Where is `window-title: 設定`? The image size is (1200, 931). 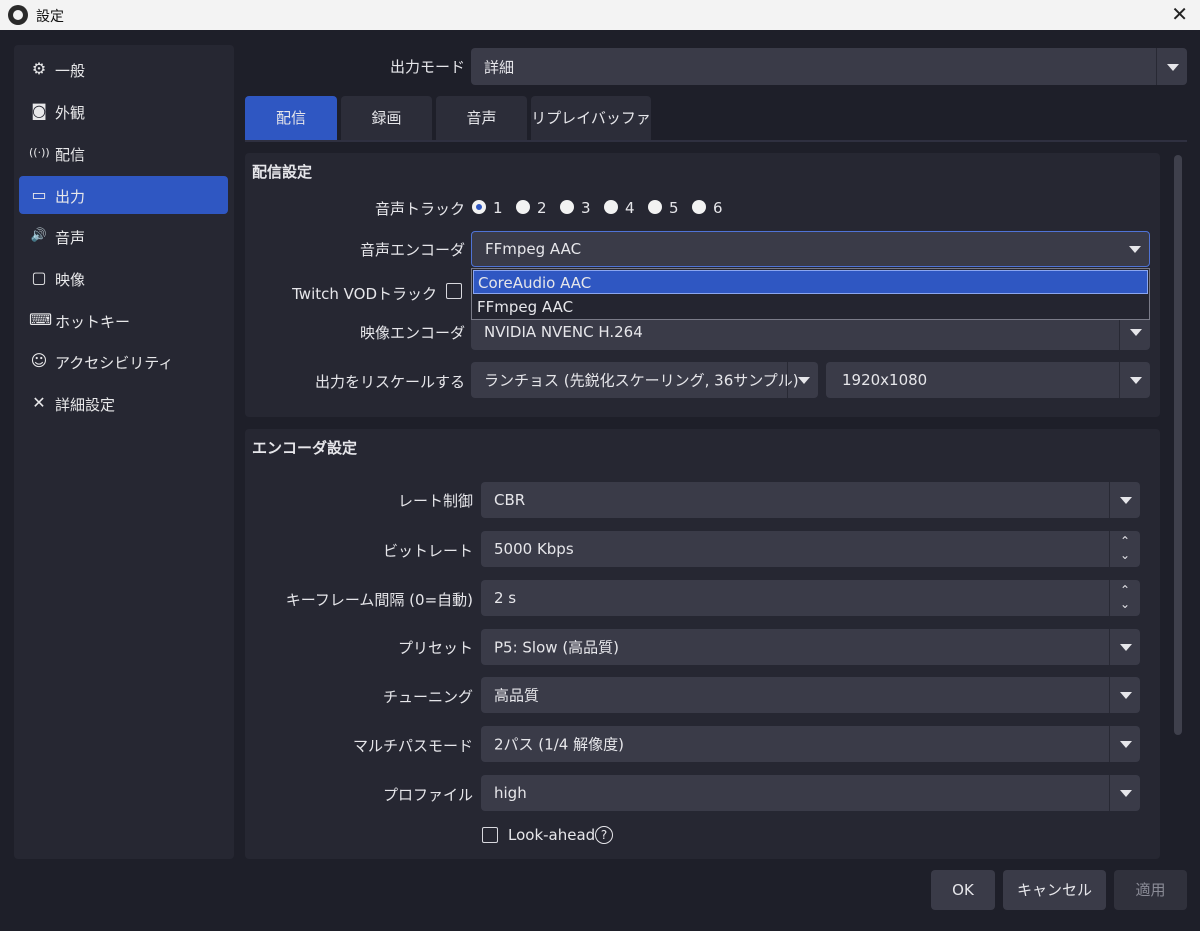
window-title: 設定 is located at coordinates (50, 17).